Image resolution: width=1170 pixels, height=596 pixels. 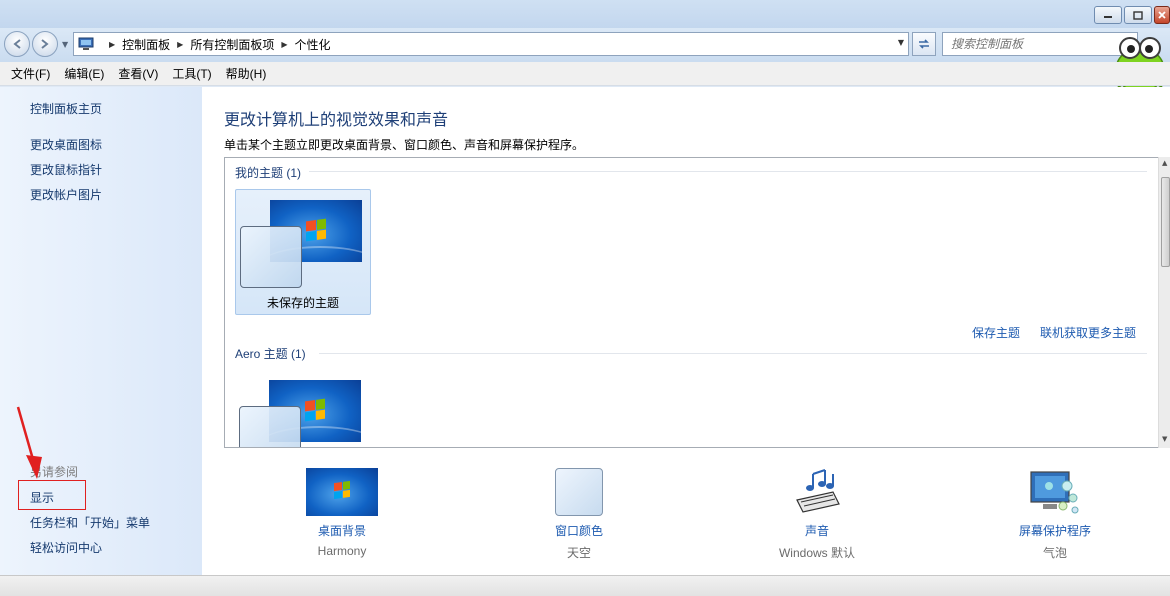 What do you see at coordinates (66, 144) in the screenshot?
I see `sidebar-change-desktop-icons: 更改桌面图标` at bounding box center [66, 144].